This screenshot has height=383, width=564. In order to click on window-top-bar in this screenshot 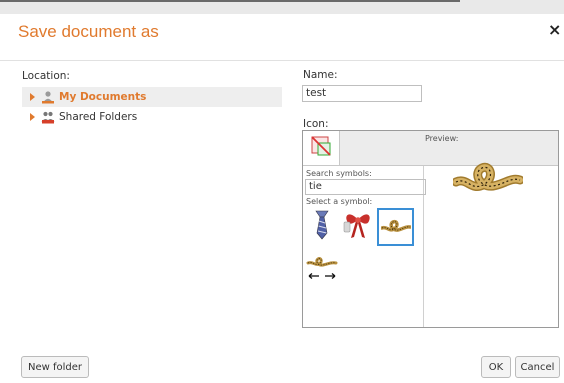, I will do `click(282, 7)`.